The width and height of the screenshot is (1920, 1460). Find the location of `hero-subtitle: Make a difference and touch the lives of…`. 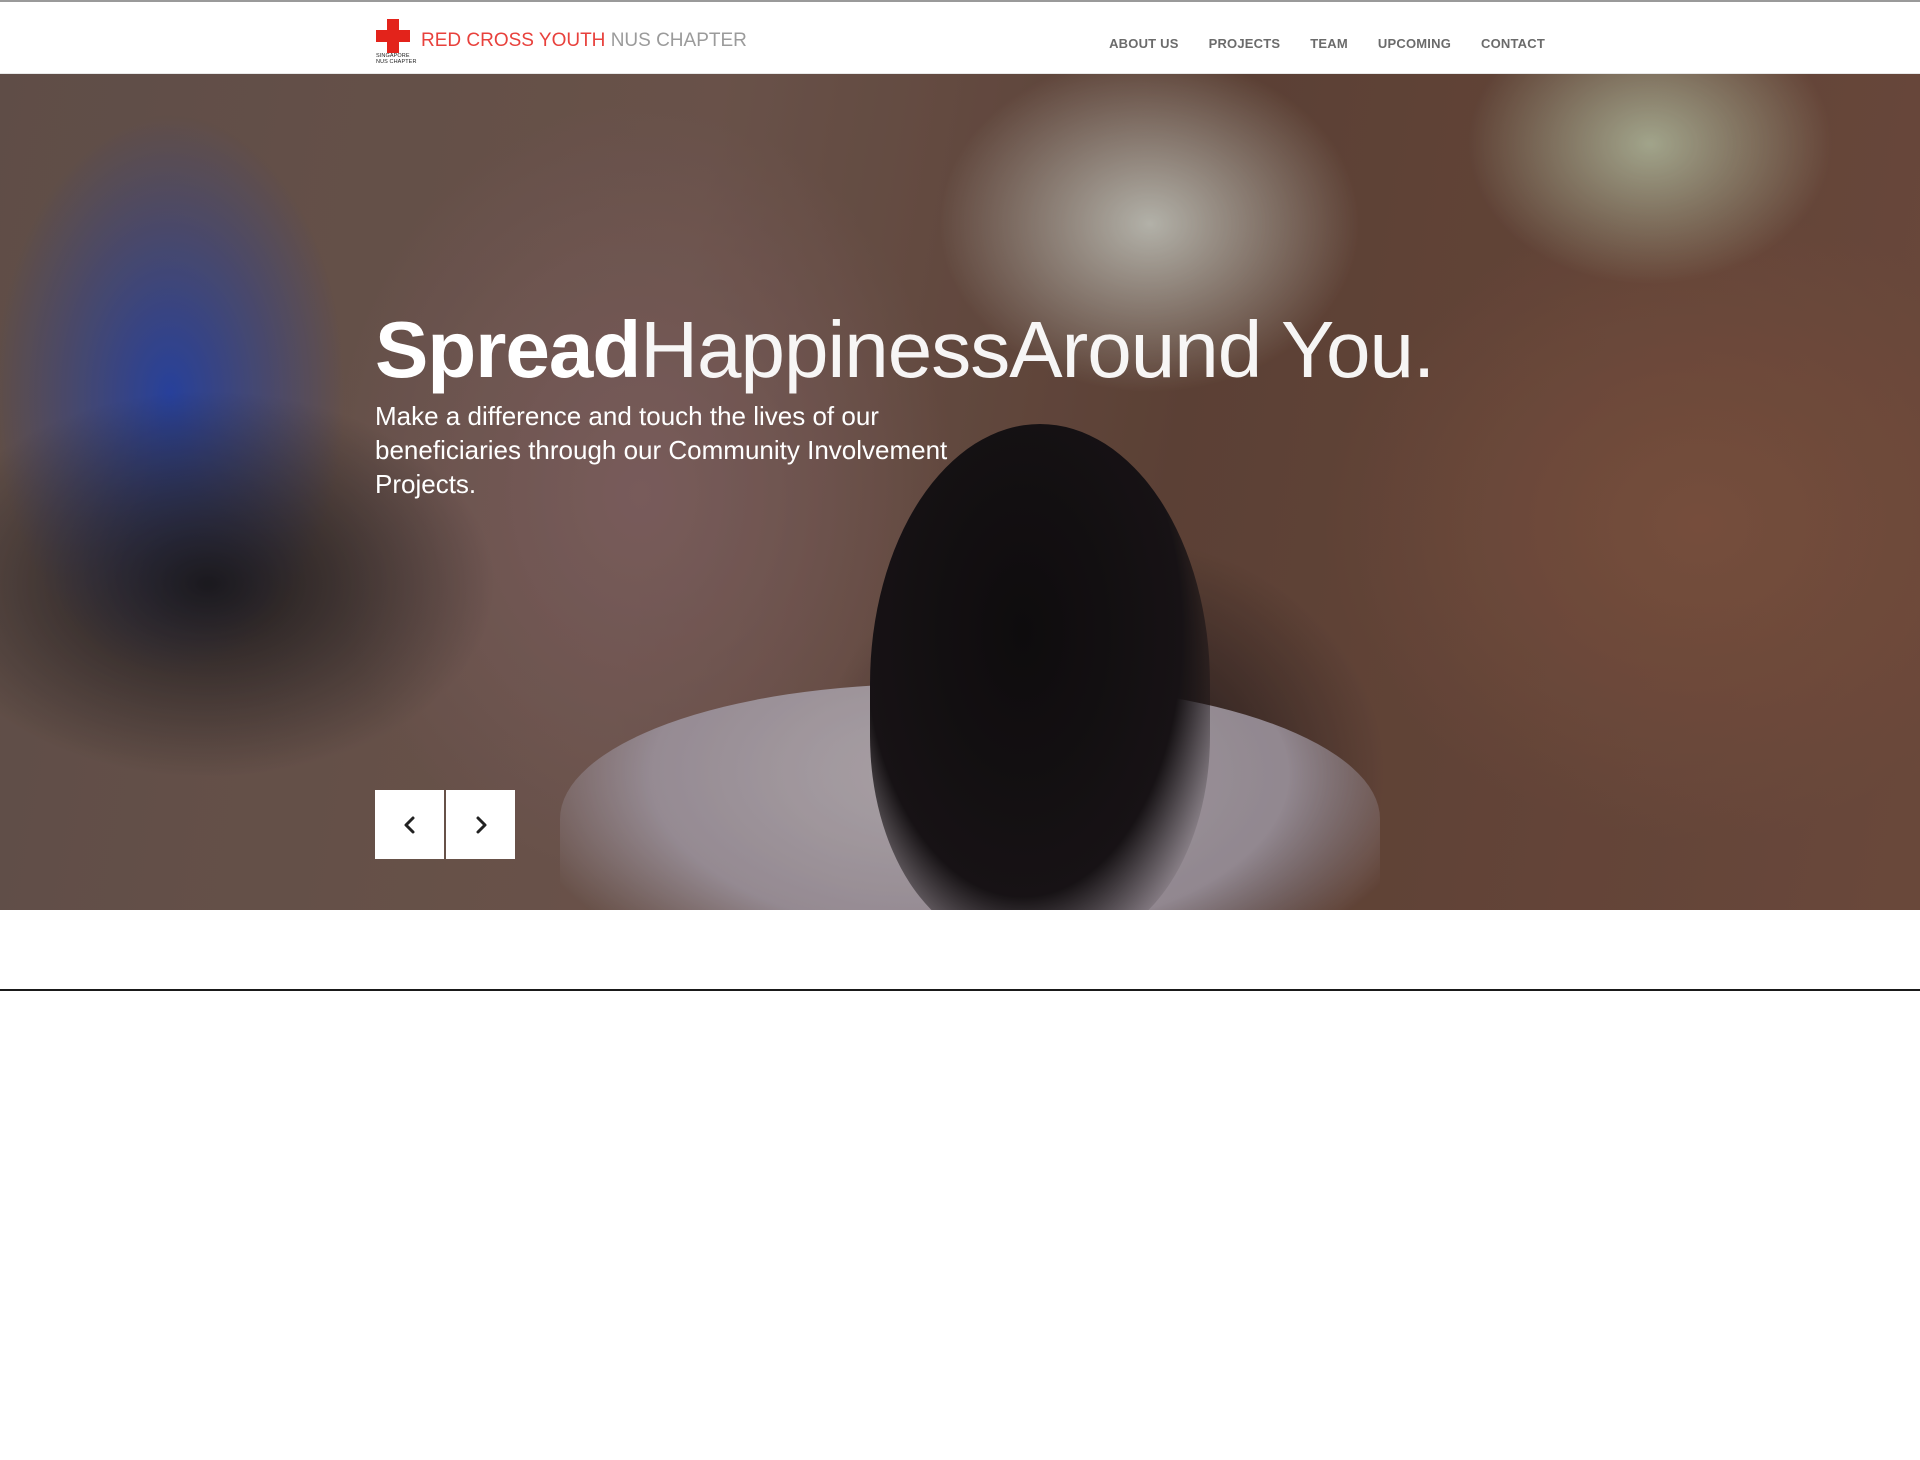

hero-subtitle: Make a difference and touch the lives of… is located at coordinates (661, 450).